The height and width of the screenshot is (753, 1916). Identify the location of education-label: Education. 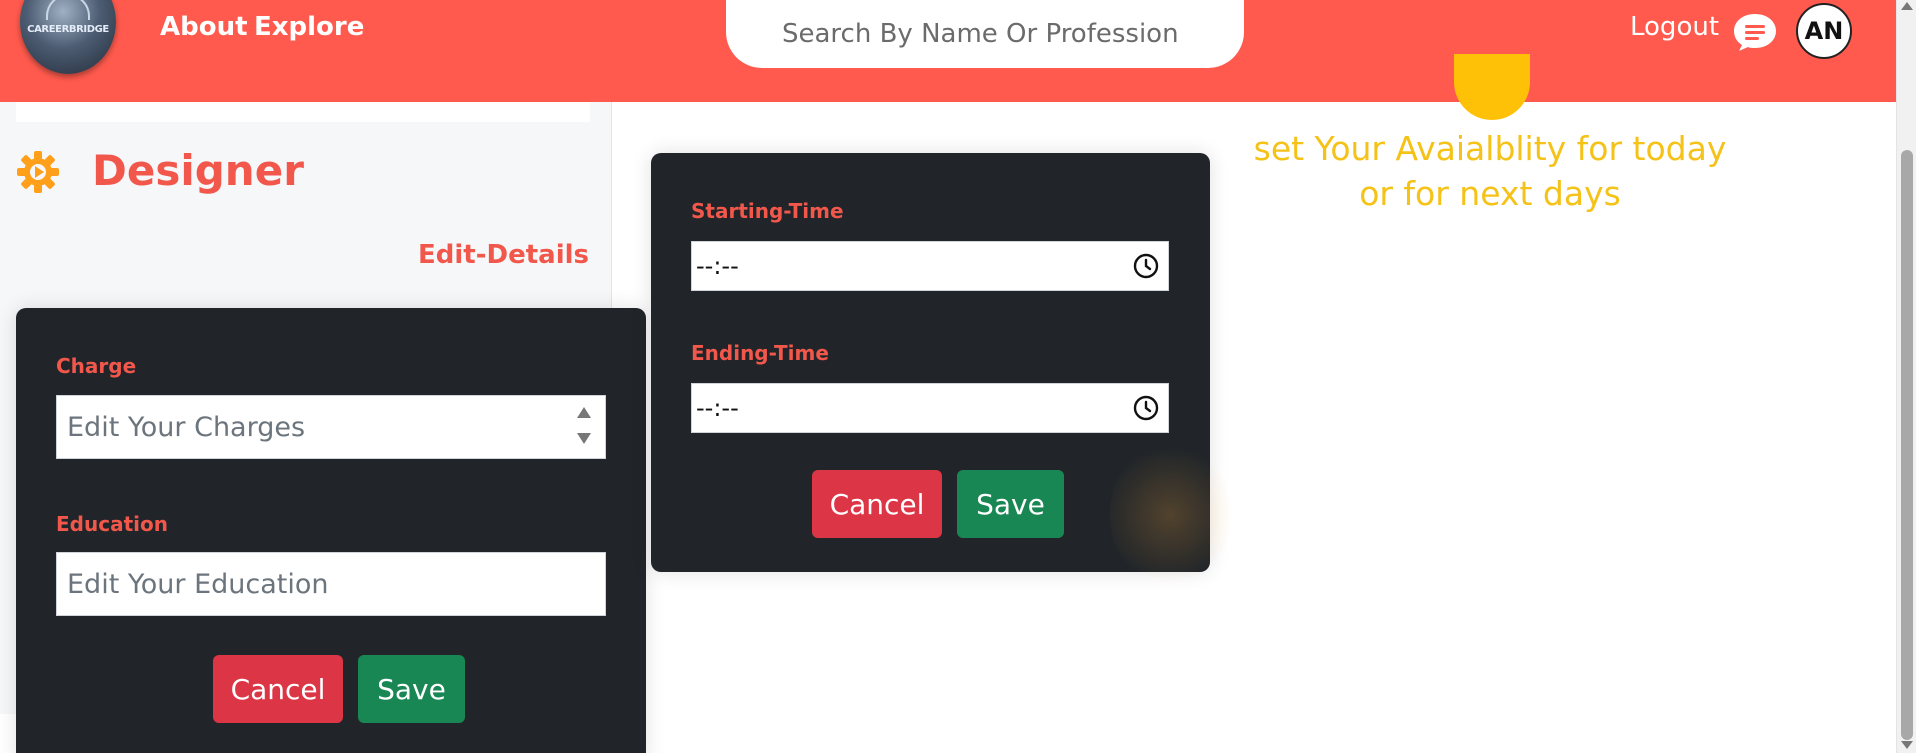
(112, 524).